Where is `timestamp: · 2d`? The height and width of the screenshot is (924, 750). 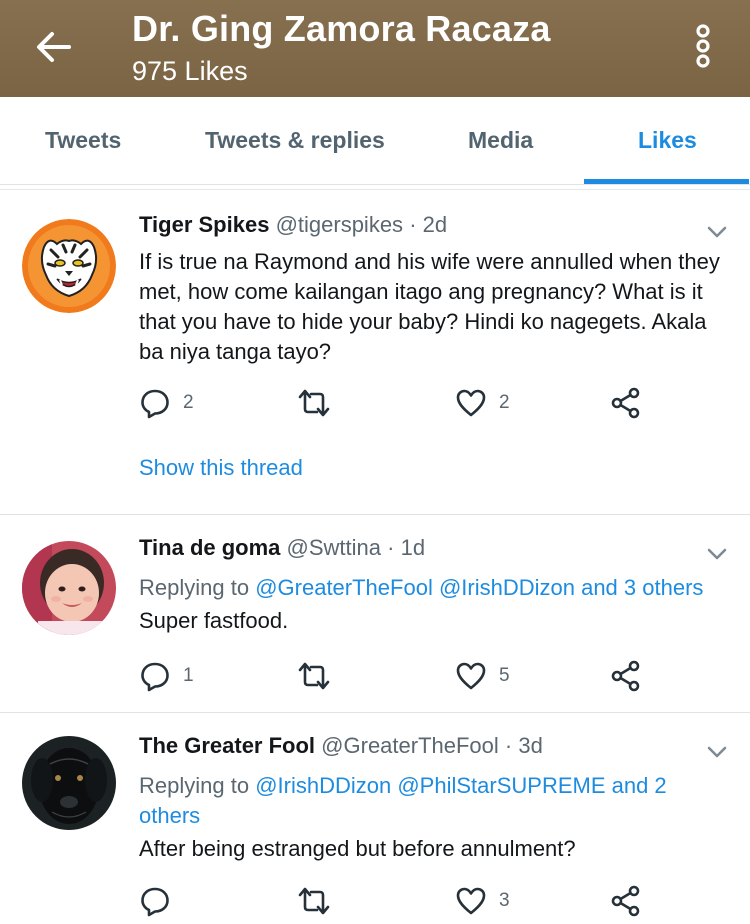 timestamp: · 2d is located at coordinates (428, 224).